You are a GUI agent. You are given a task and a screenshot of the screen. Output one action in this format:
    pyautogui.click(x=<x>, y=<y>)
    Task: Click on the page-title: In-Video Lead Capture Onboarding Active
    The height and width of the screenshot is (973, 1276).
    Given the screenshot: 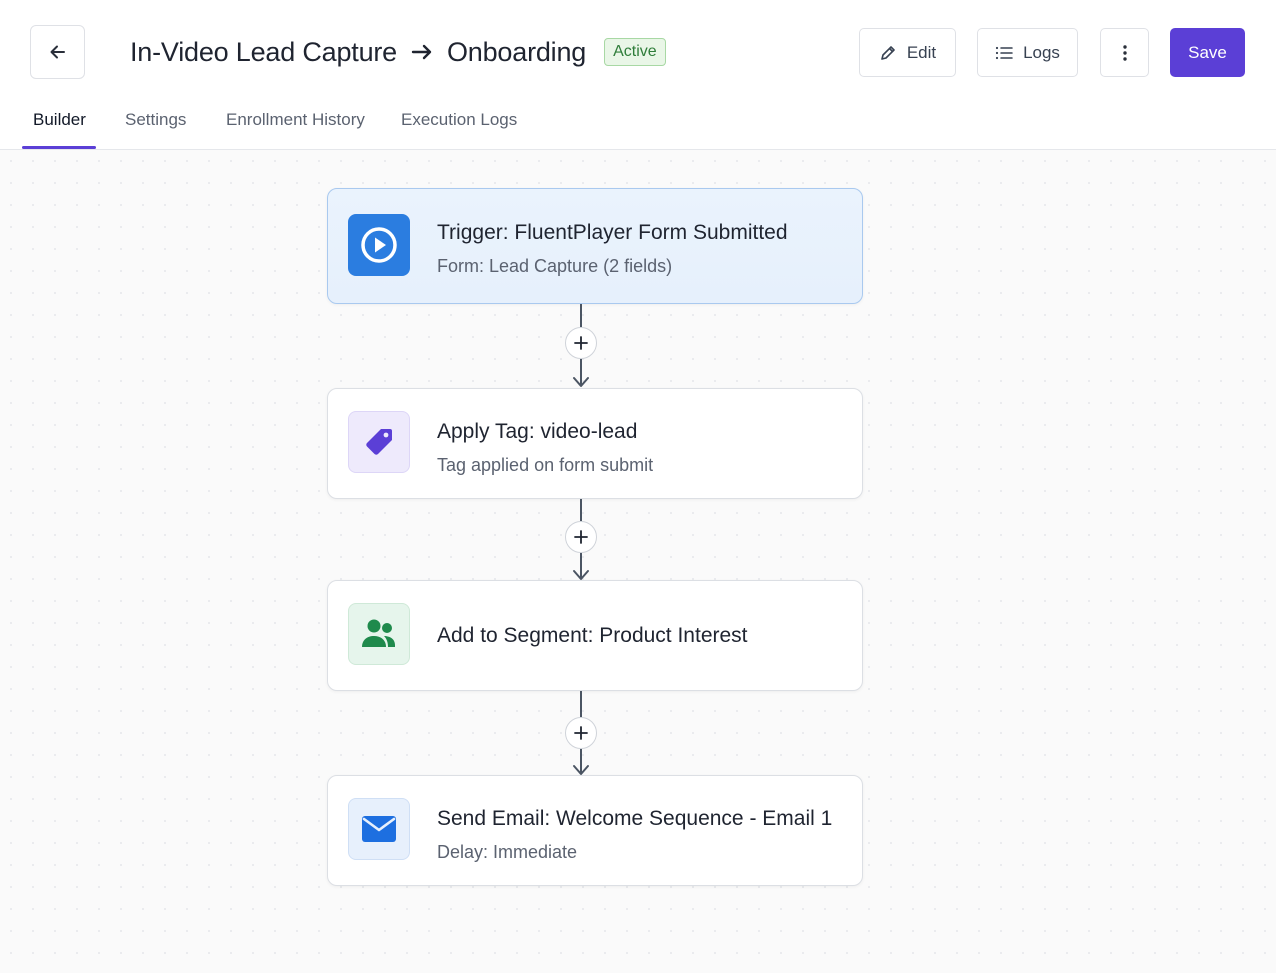 What is the action you would take?
    pyautogui.click(x=398, y=52)
    